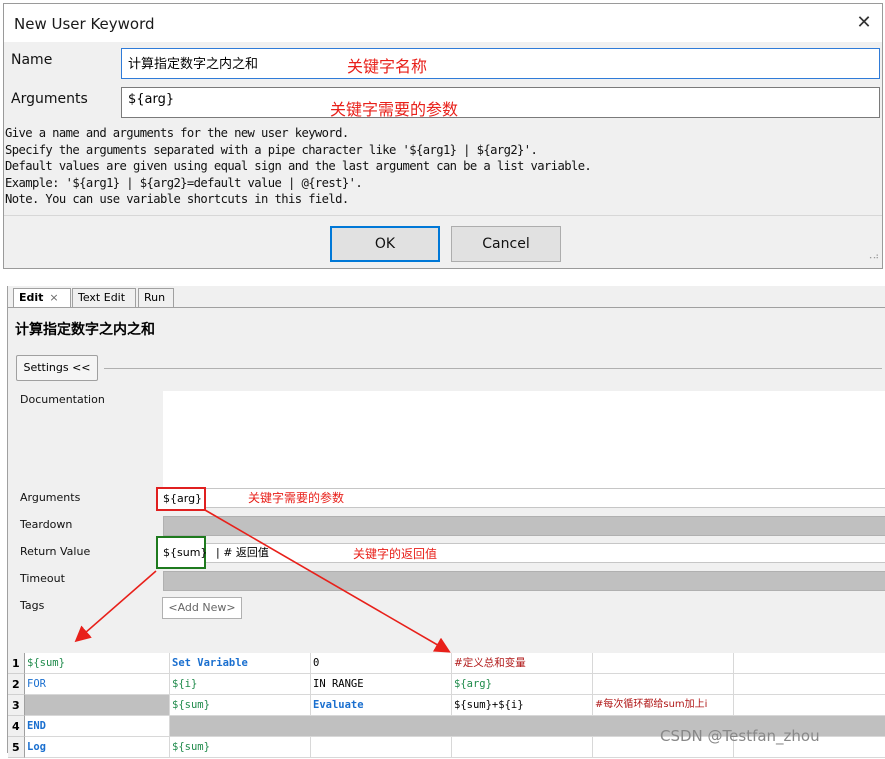  What do you see at coordinates (740, 736) in the screenshot?
I see `watermark: CSDN @Testfan_zhou` at bounding box center [740, 736].